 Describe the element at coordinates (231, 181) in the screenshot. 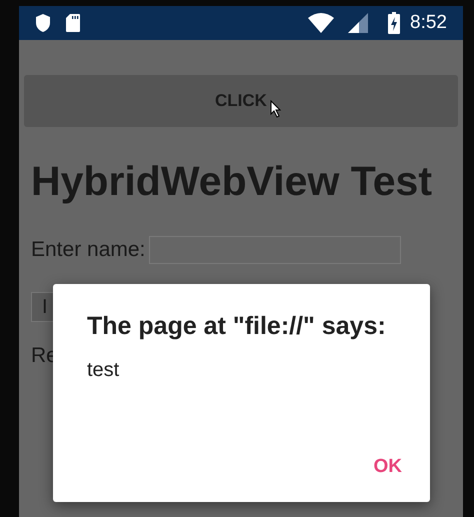

I see `page-heading: HybridWebView Test` at that location.